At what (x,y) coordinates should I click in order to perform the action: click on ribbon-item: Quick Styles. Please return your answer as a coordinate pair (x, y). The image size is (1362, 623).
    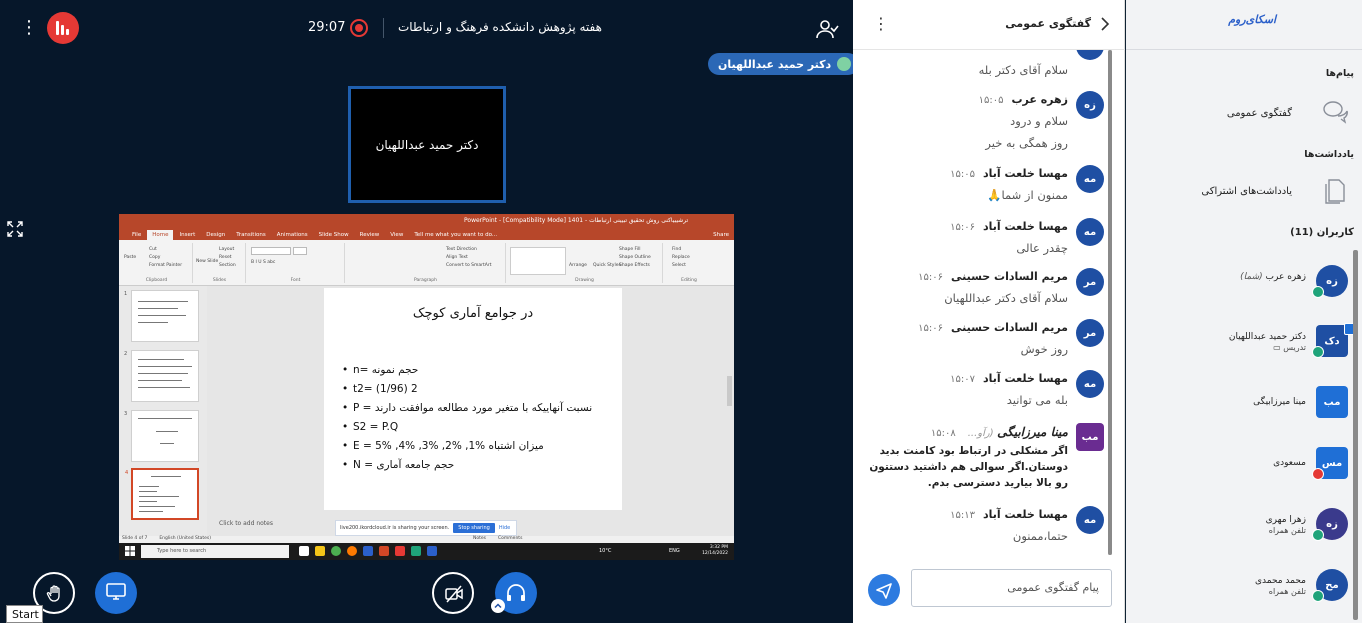
    Looking at the image, I should click on (607, 265).